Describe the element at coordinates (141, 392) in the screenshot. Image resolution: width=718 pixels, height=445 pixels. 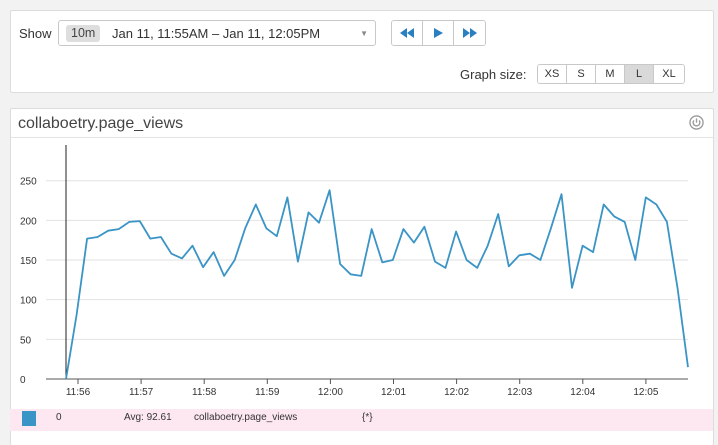
I see `x-tick-label: 11:57` at that location.